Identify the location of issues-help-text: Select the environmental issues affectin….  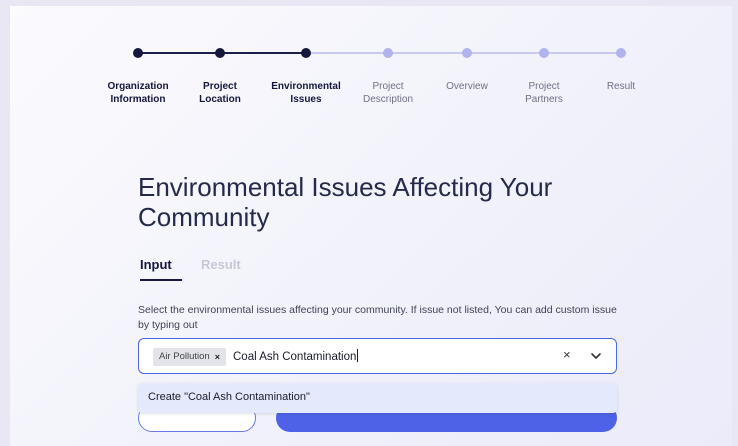
(377, 317).